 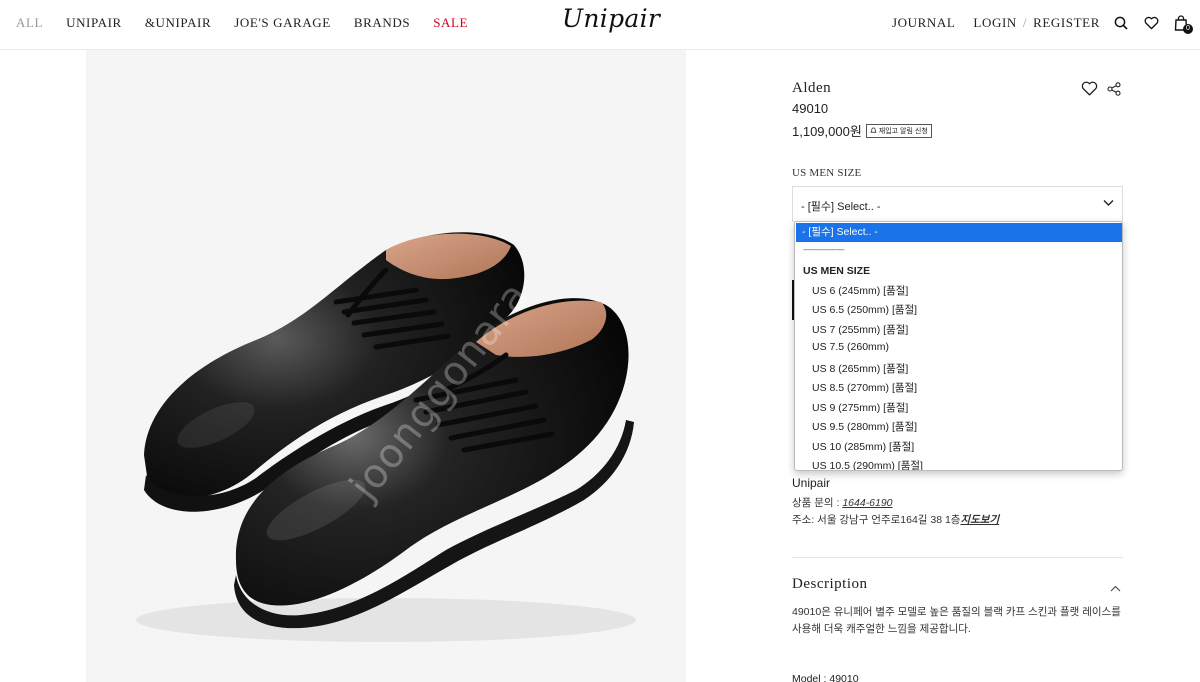 I want to click on nav-sale: SALE, so click(x=450, y=23).